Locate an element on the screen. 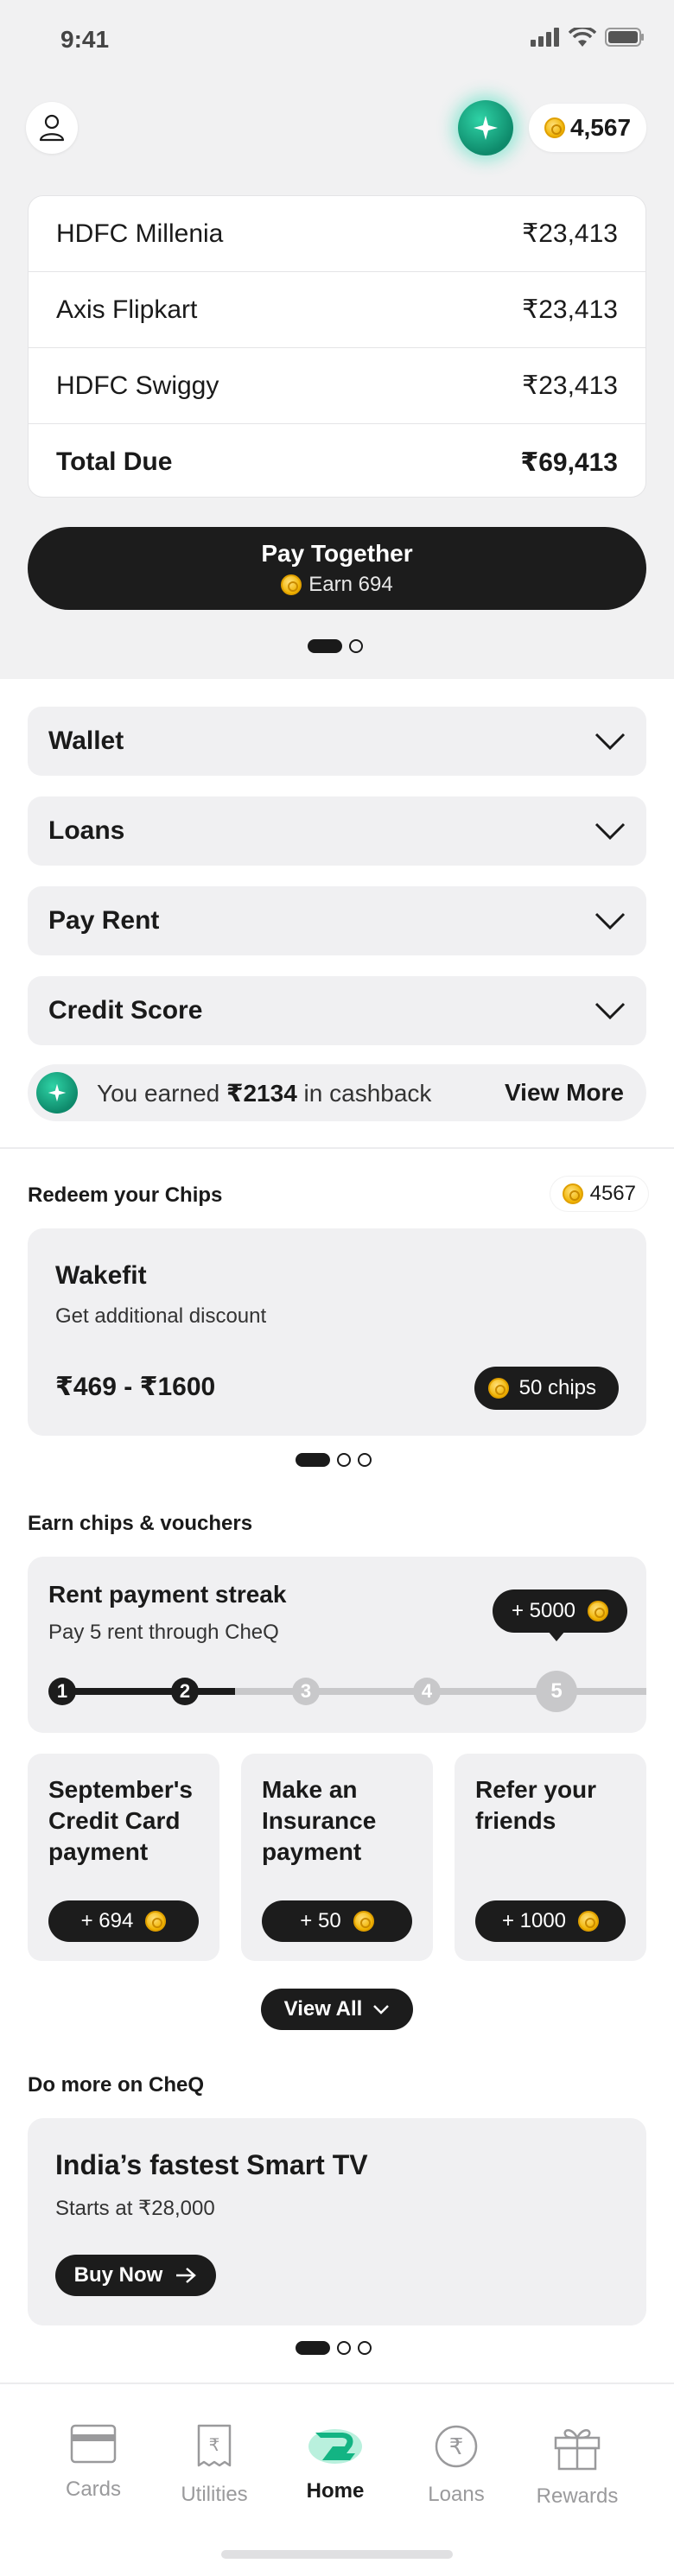 The image size is (674, 2576). nav-label: Utilities is located at coordinates (214, 2494).